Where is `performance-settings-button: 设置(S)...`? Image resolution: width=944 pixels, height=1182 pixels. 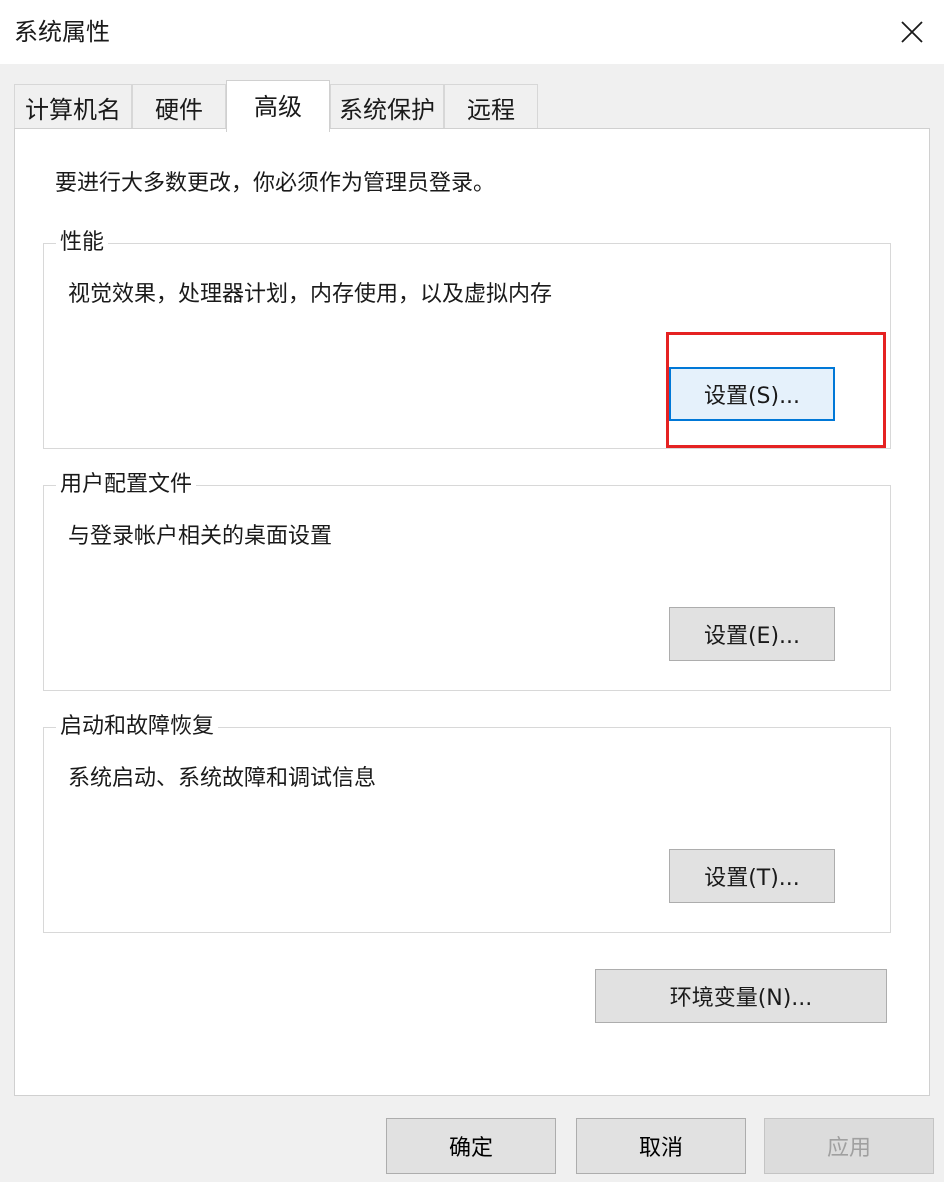 performance-settings-button: 设置(S)... is located at coordinates (752, 394).